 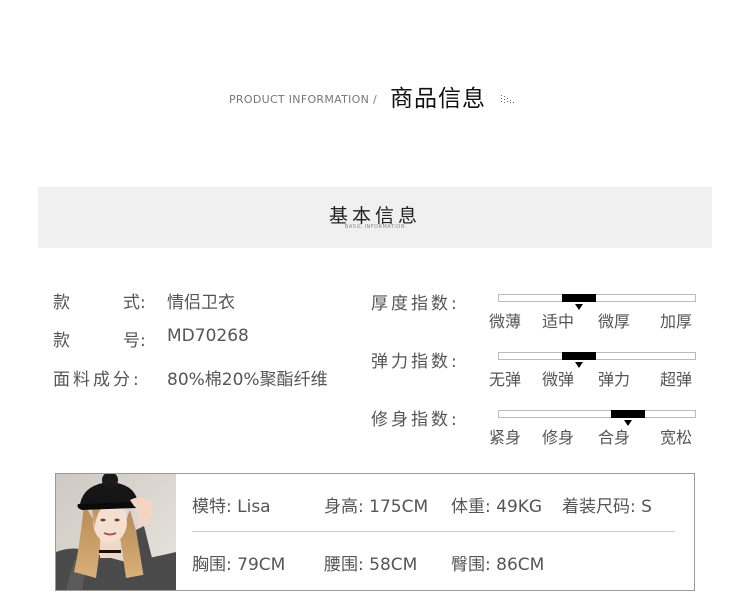 I want to click on index-option: 微薄, so click(x=505, y=321).